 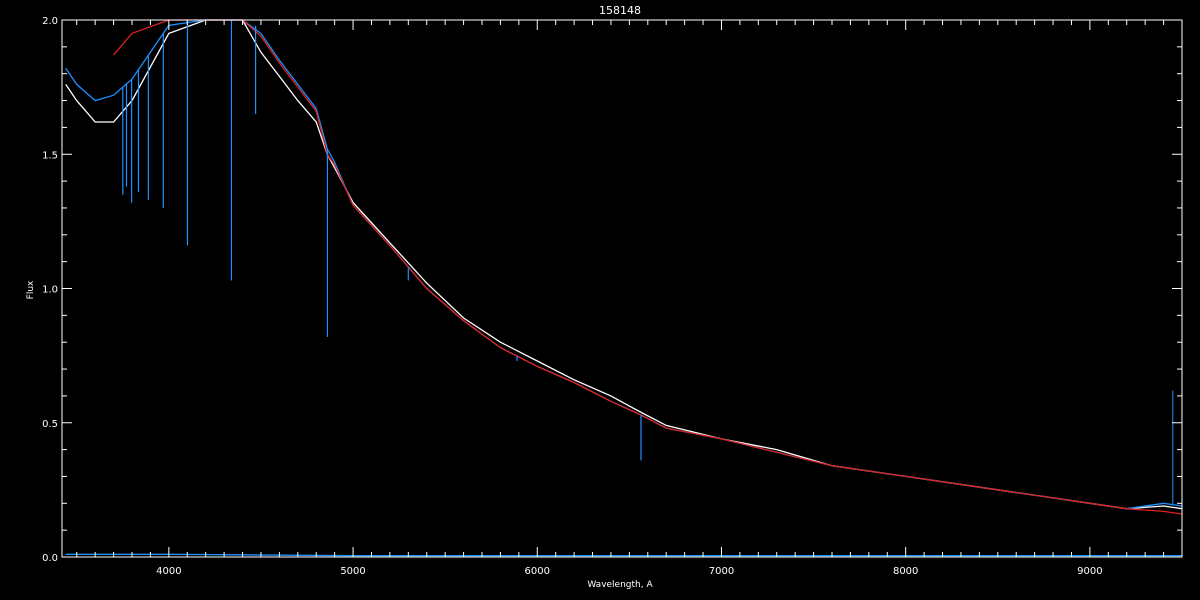 I want to click on x-tick-label: 7000, so click(x=721, y=571).